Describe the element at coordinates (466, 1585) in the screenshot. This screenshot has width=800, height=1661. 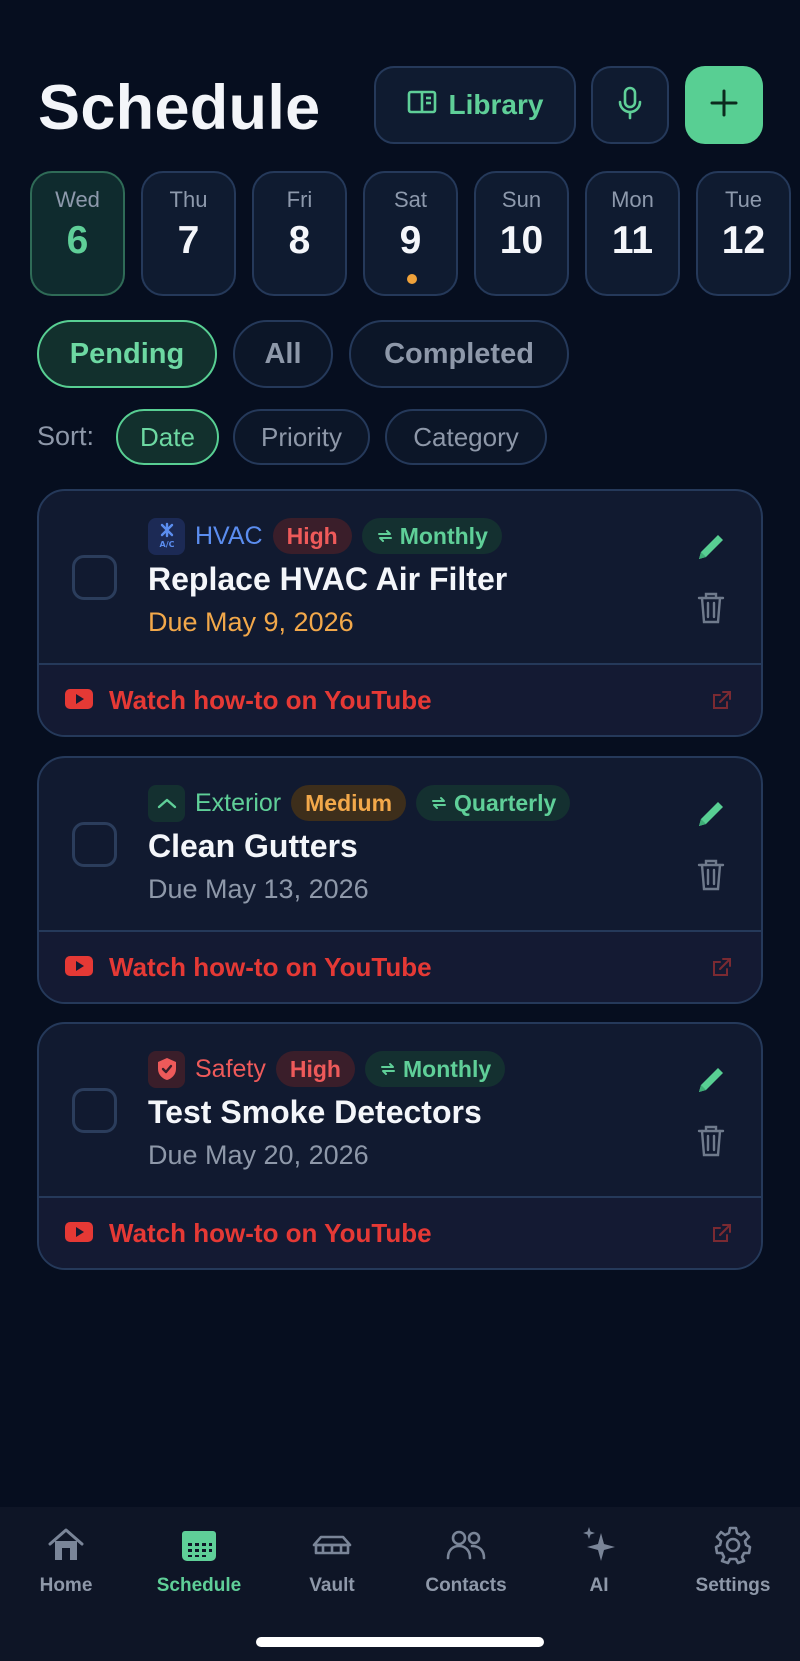
I see `tab-label: Contacts` at that location.